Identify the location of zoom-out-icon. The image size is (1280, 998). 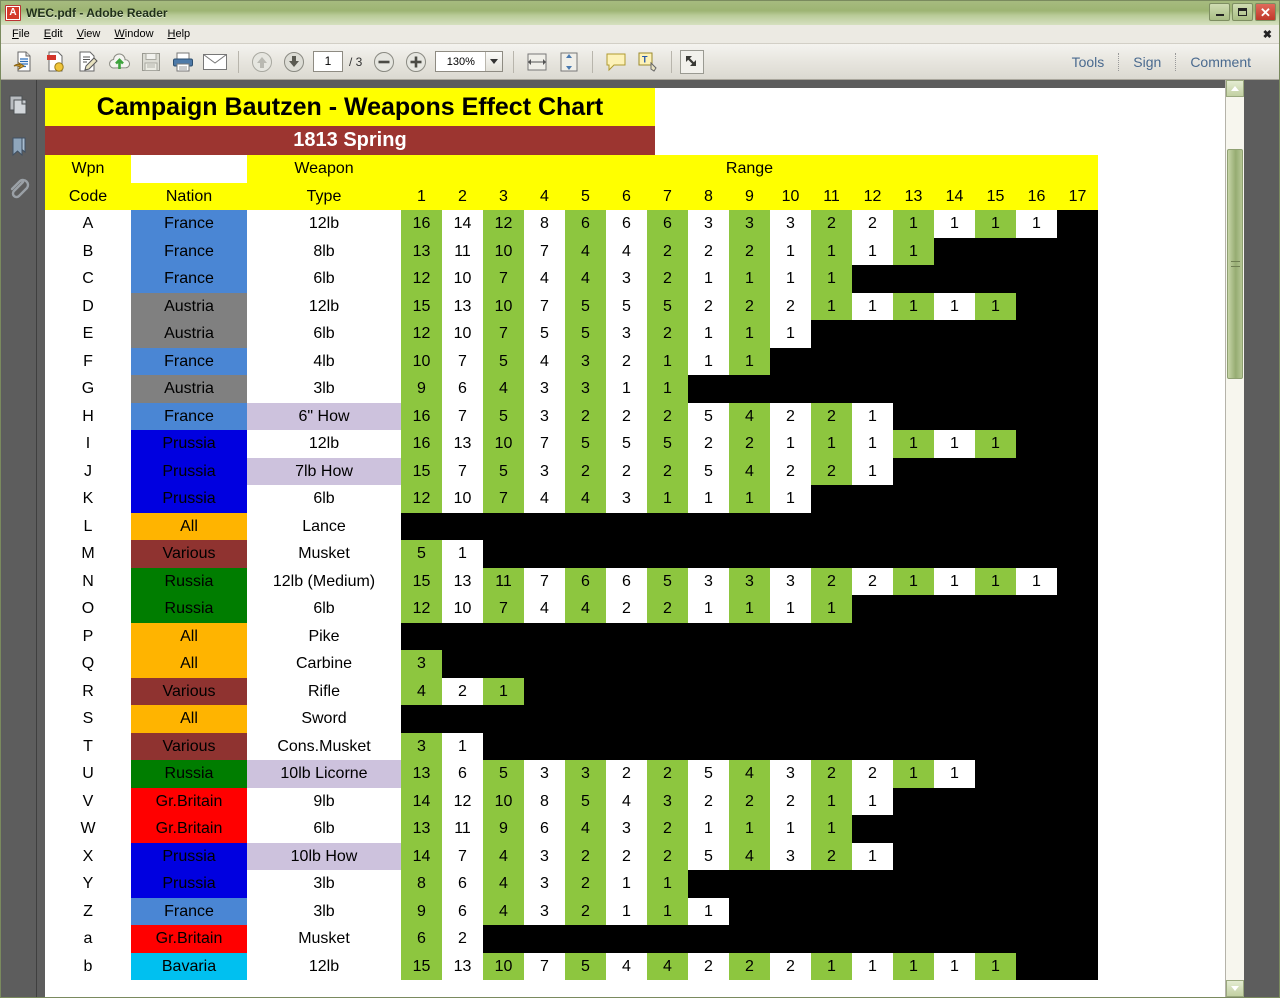
(384, 62).